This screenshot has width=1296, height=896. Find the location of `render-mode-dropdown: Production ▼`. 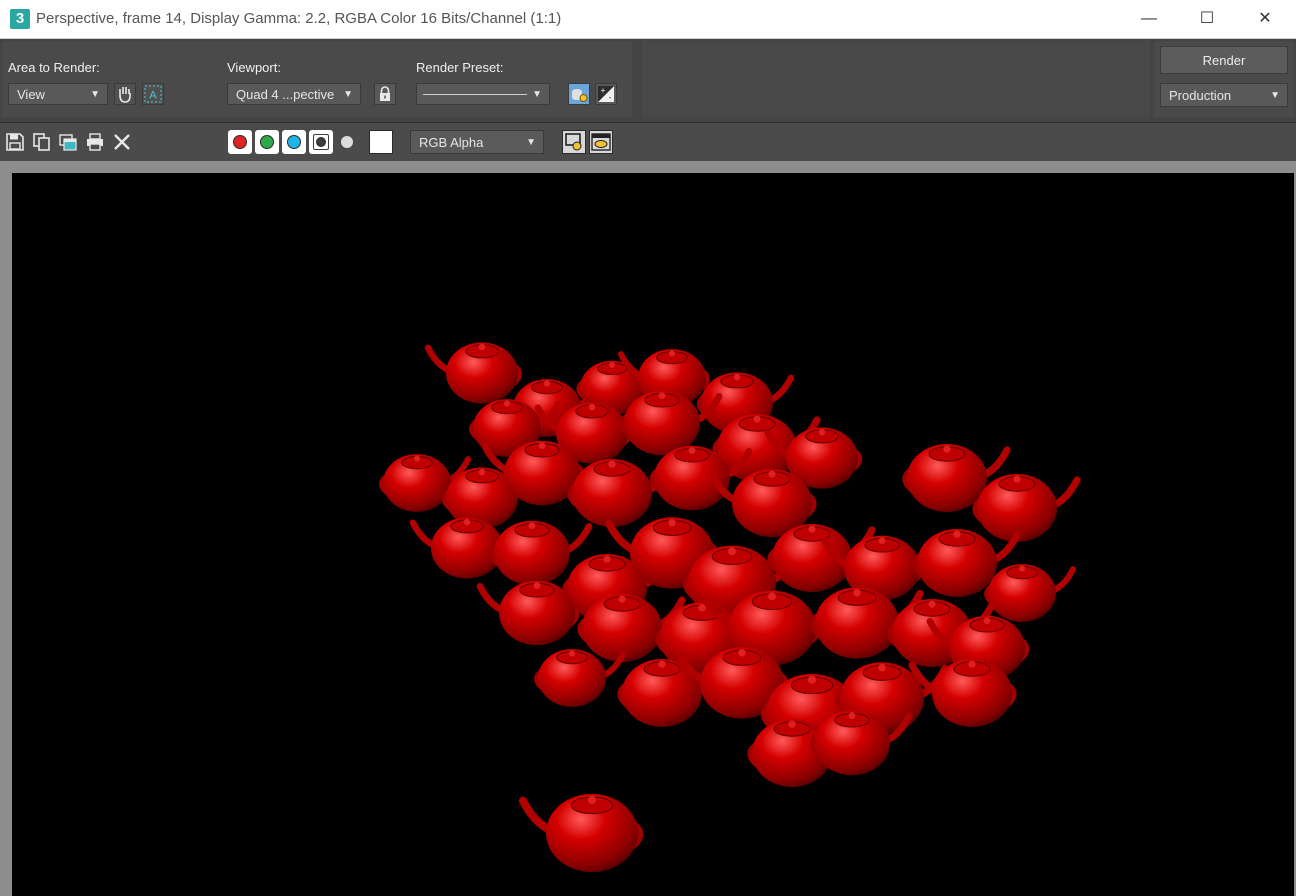

render-mode-dropdown: Production ▼ is located at coordinates (1224, 95).